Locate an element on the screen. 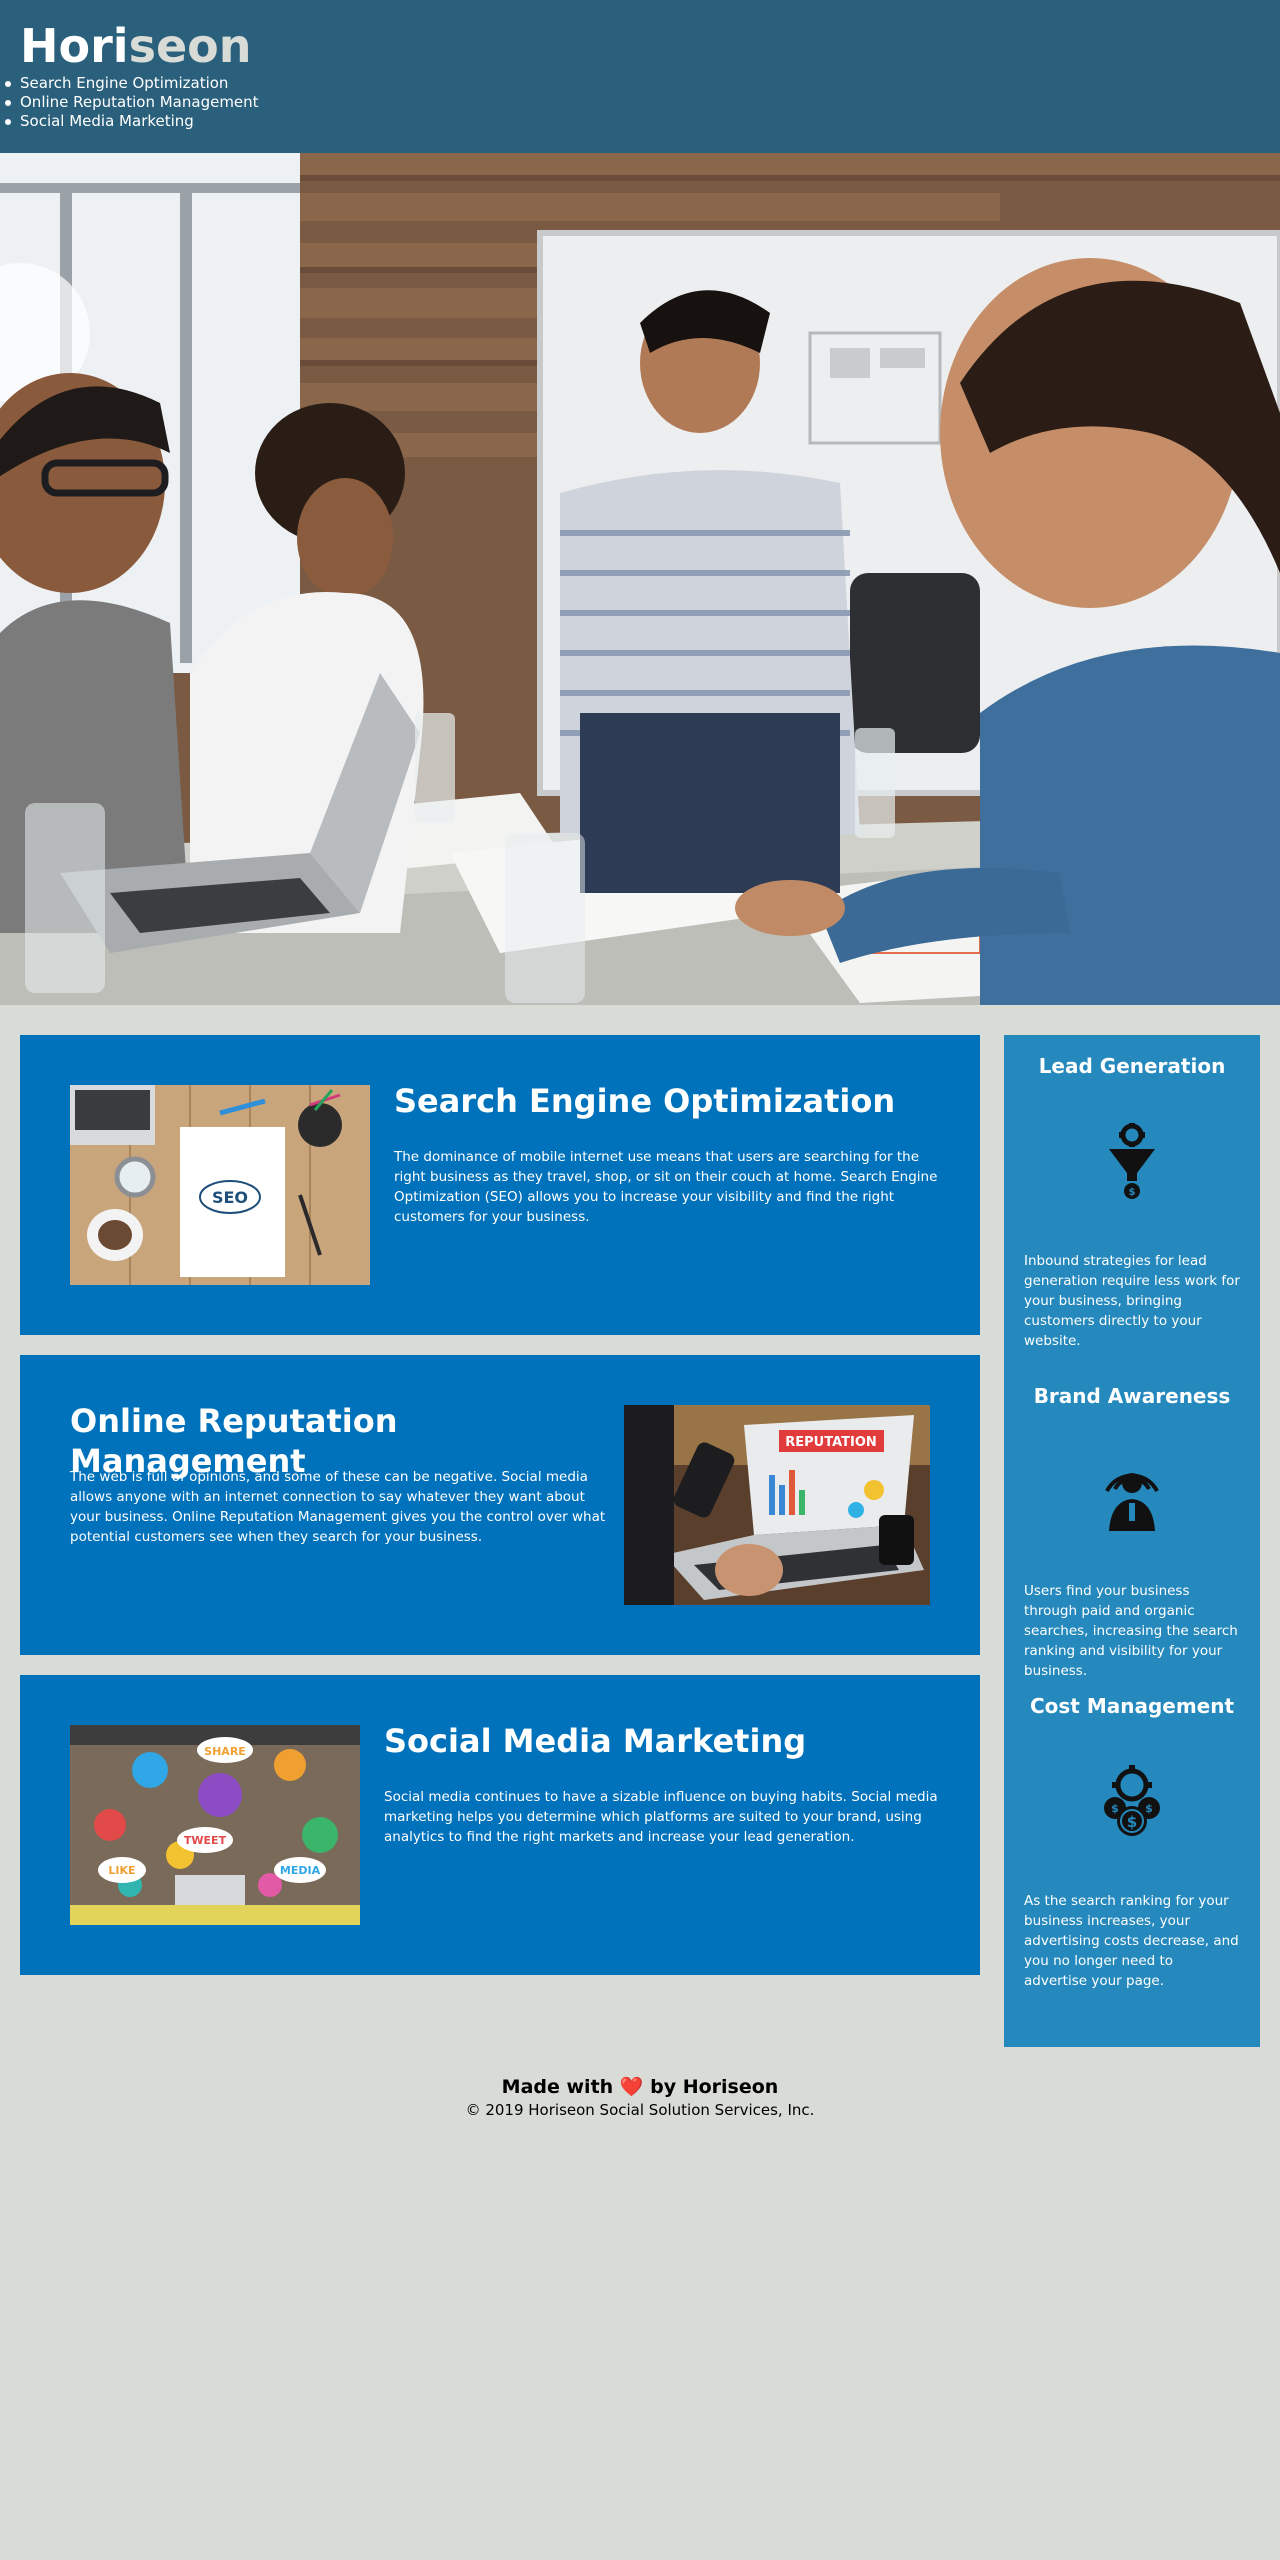 This screenshot has height=2560, width=1280. gear-coins-icon: $ $ $ is located at coordinates (1132, 1800).